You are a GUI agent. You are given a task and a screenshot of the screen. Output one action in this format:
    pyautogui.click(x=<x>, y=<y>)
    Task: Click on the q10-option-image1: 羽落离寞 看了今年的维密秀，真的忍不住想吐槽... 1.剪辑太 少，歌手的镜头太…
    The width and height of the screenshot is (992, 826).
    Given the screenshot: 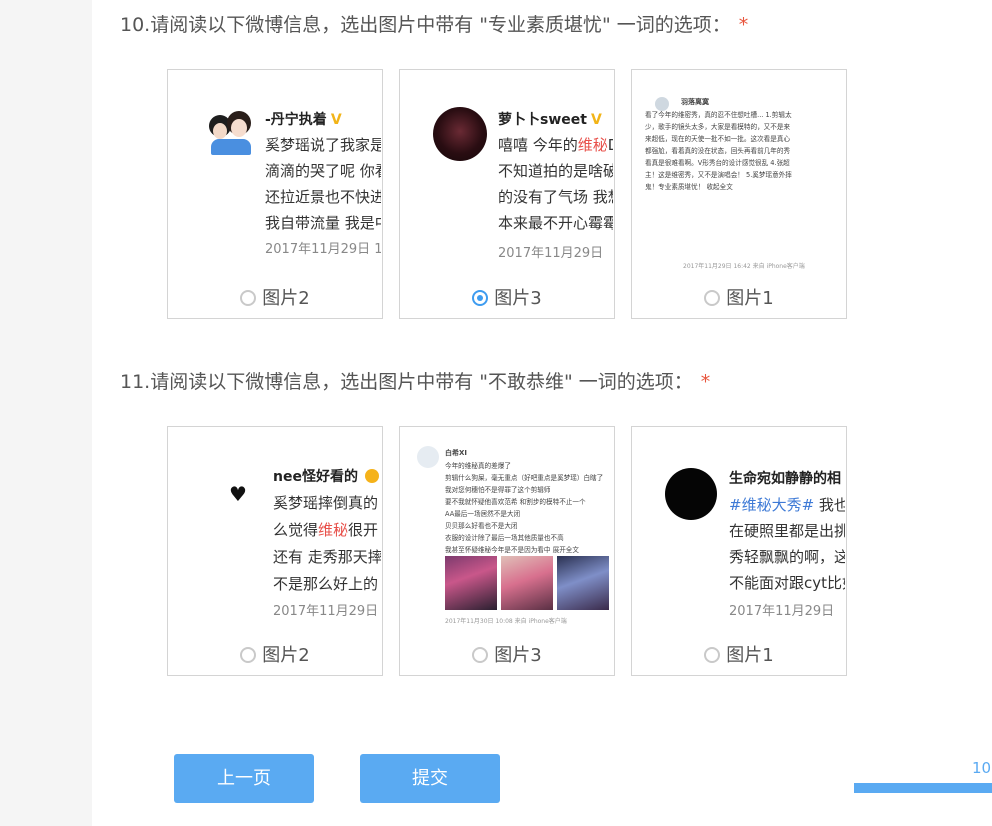 What is the action you would take?
    pyautogui.click(x=739, y=194)
    